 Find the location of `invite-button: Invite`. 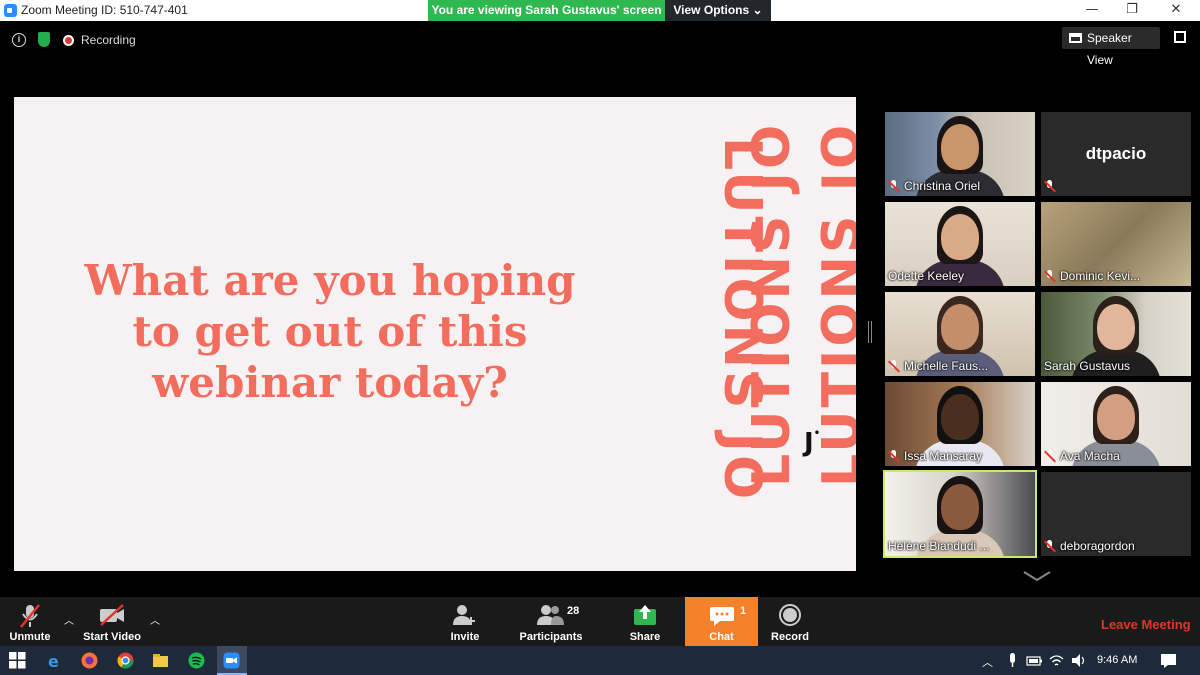

invite-button: Invite is located at coordinates (465, 621).